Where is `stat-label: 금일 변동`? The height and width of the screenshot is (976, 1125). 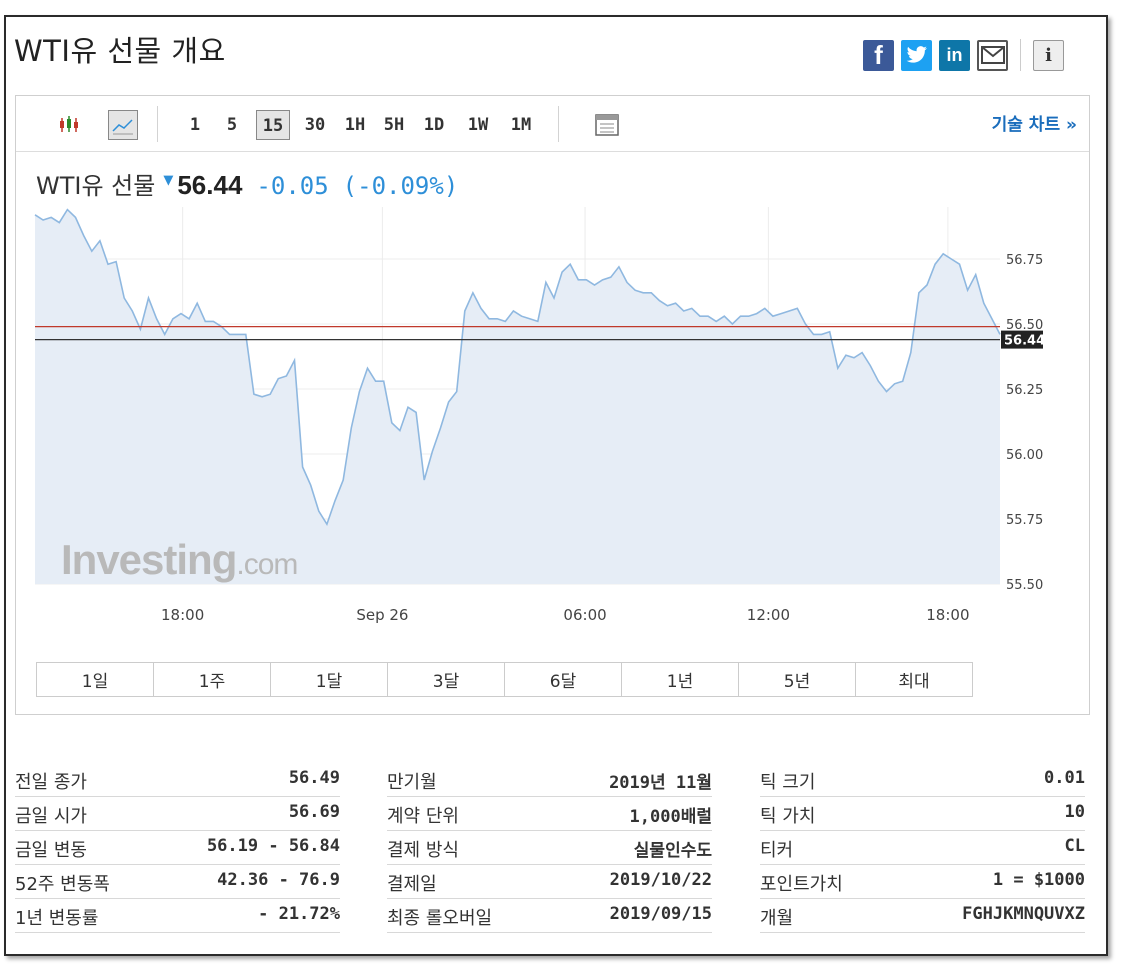
stat-label: 금일 변동 is located at coordinates (51, 850).